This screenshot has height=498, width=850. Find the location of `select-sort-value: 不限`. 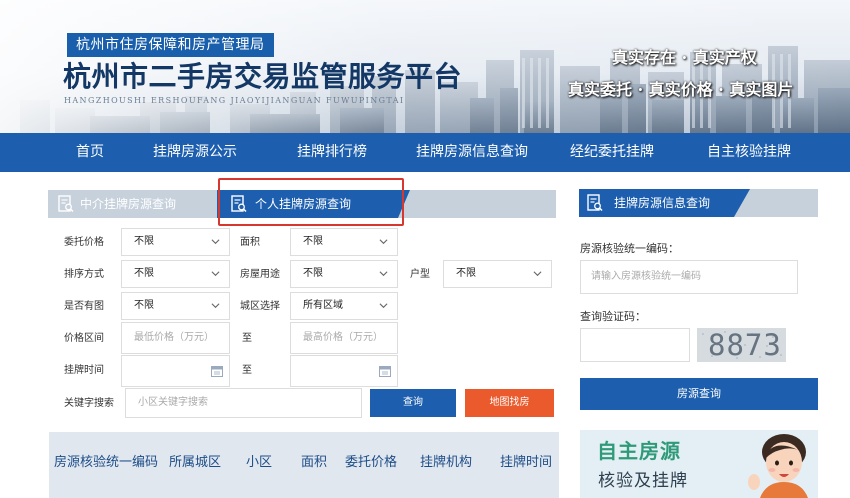

select-sort-value: 不限 is located at coordinates (144, 273).